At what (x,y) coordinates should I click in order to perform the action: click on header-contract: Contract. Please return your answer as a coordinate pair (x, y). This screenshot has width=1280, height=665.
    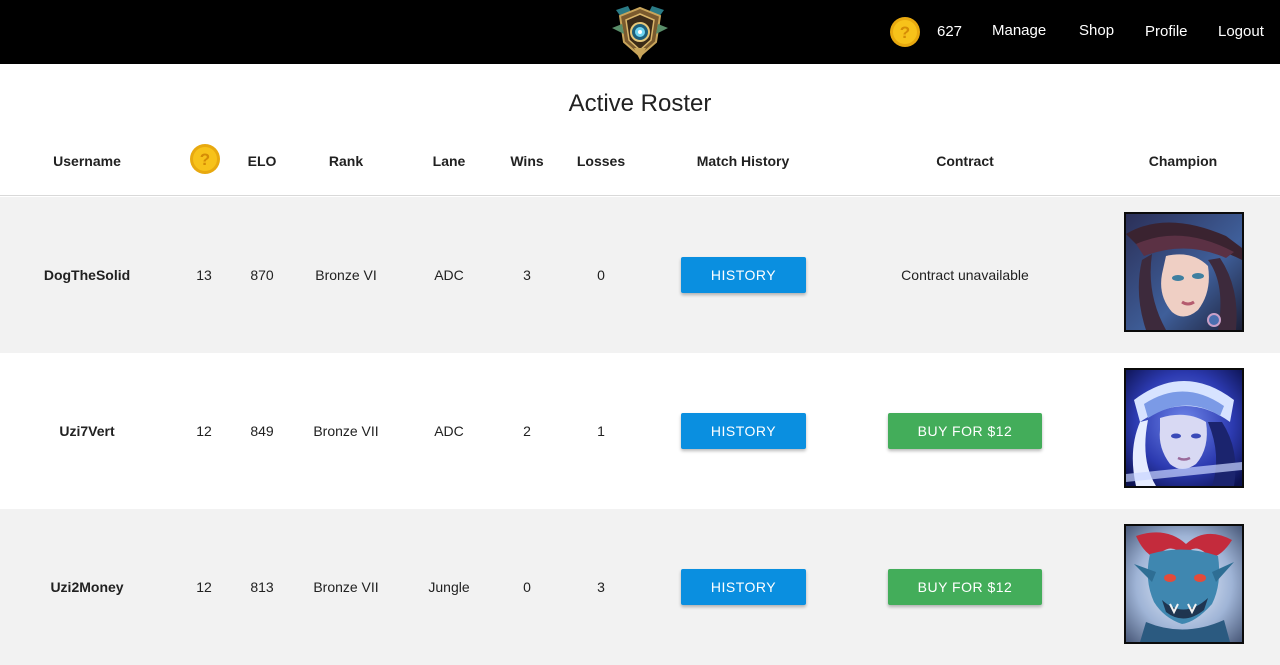
    Looking at the image, I should click on (965, 161).